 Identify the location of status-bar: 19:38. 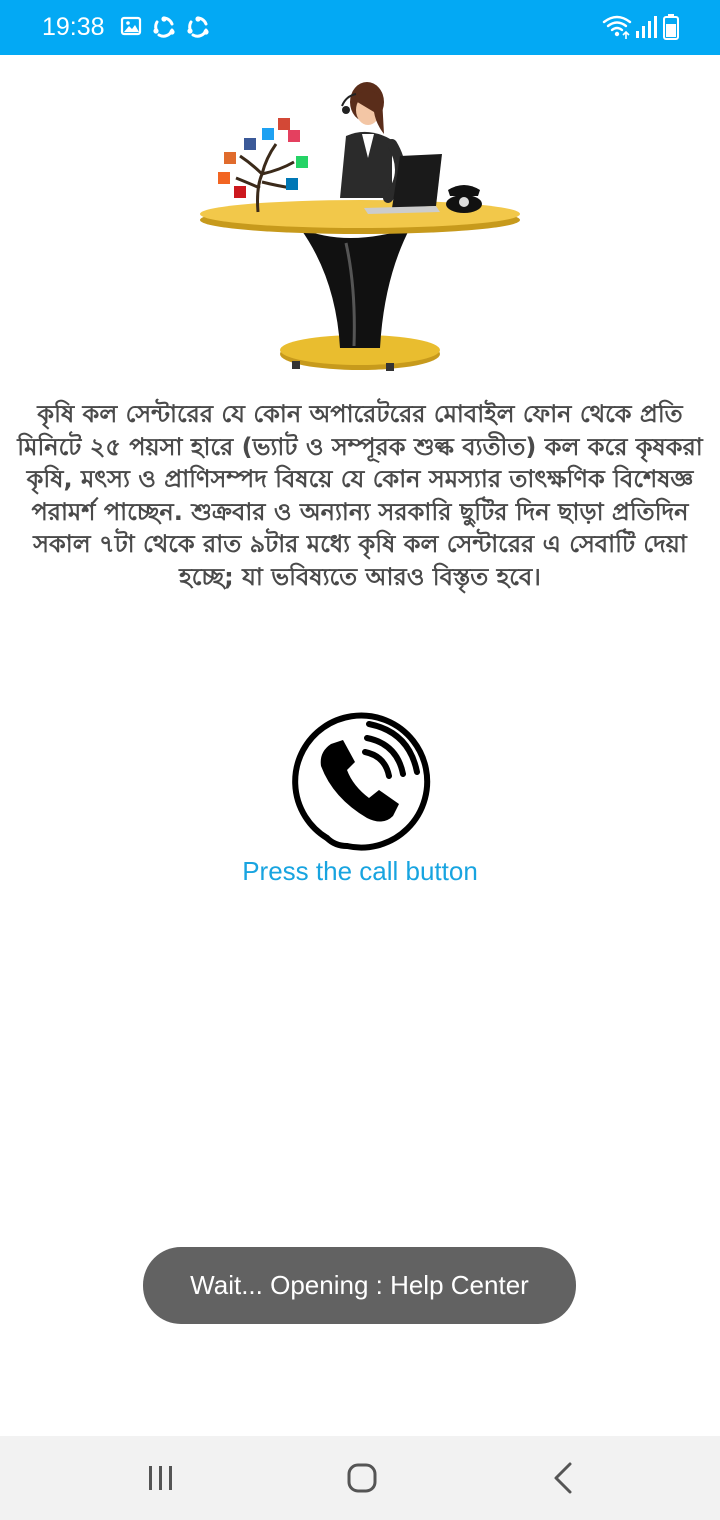
(360, 27).